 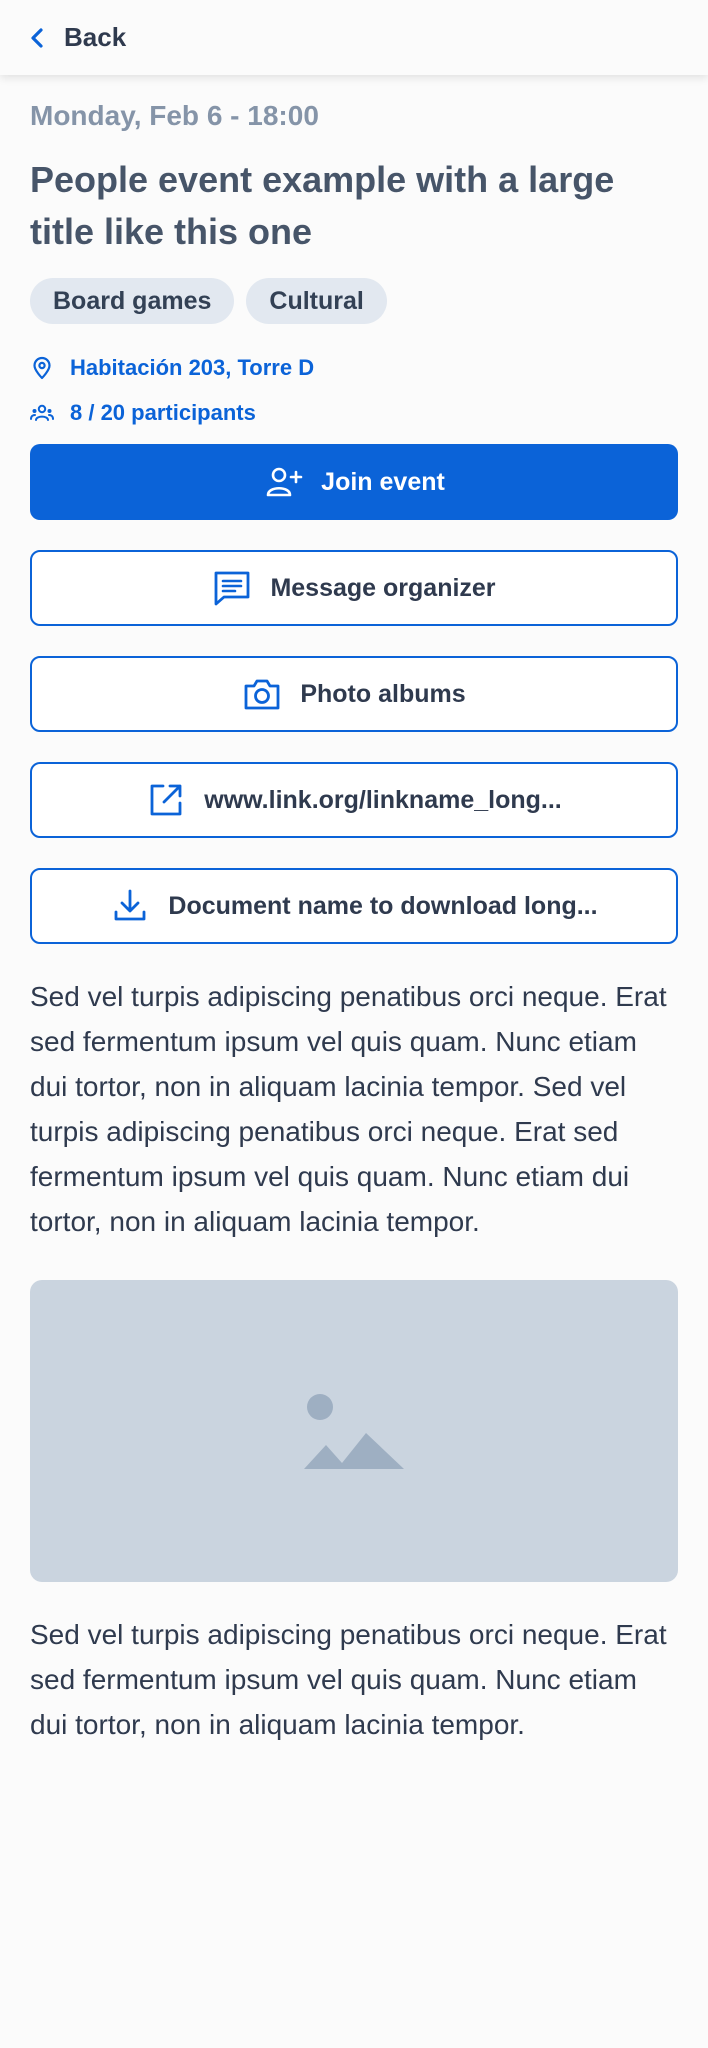 What do you see at coordinates (383, 481) in the screenshot?
I see `join-event-label: Join event` at bounding box center [383, 481].